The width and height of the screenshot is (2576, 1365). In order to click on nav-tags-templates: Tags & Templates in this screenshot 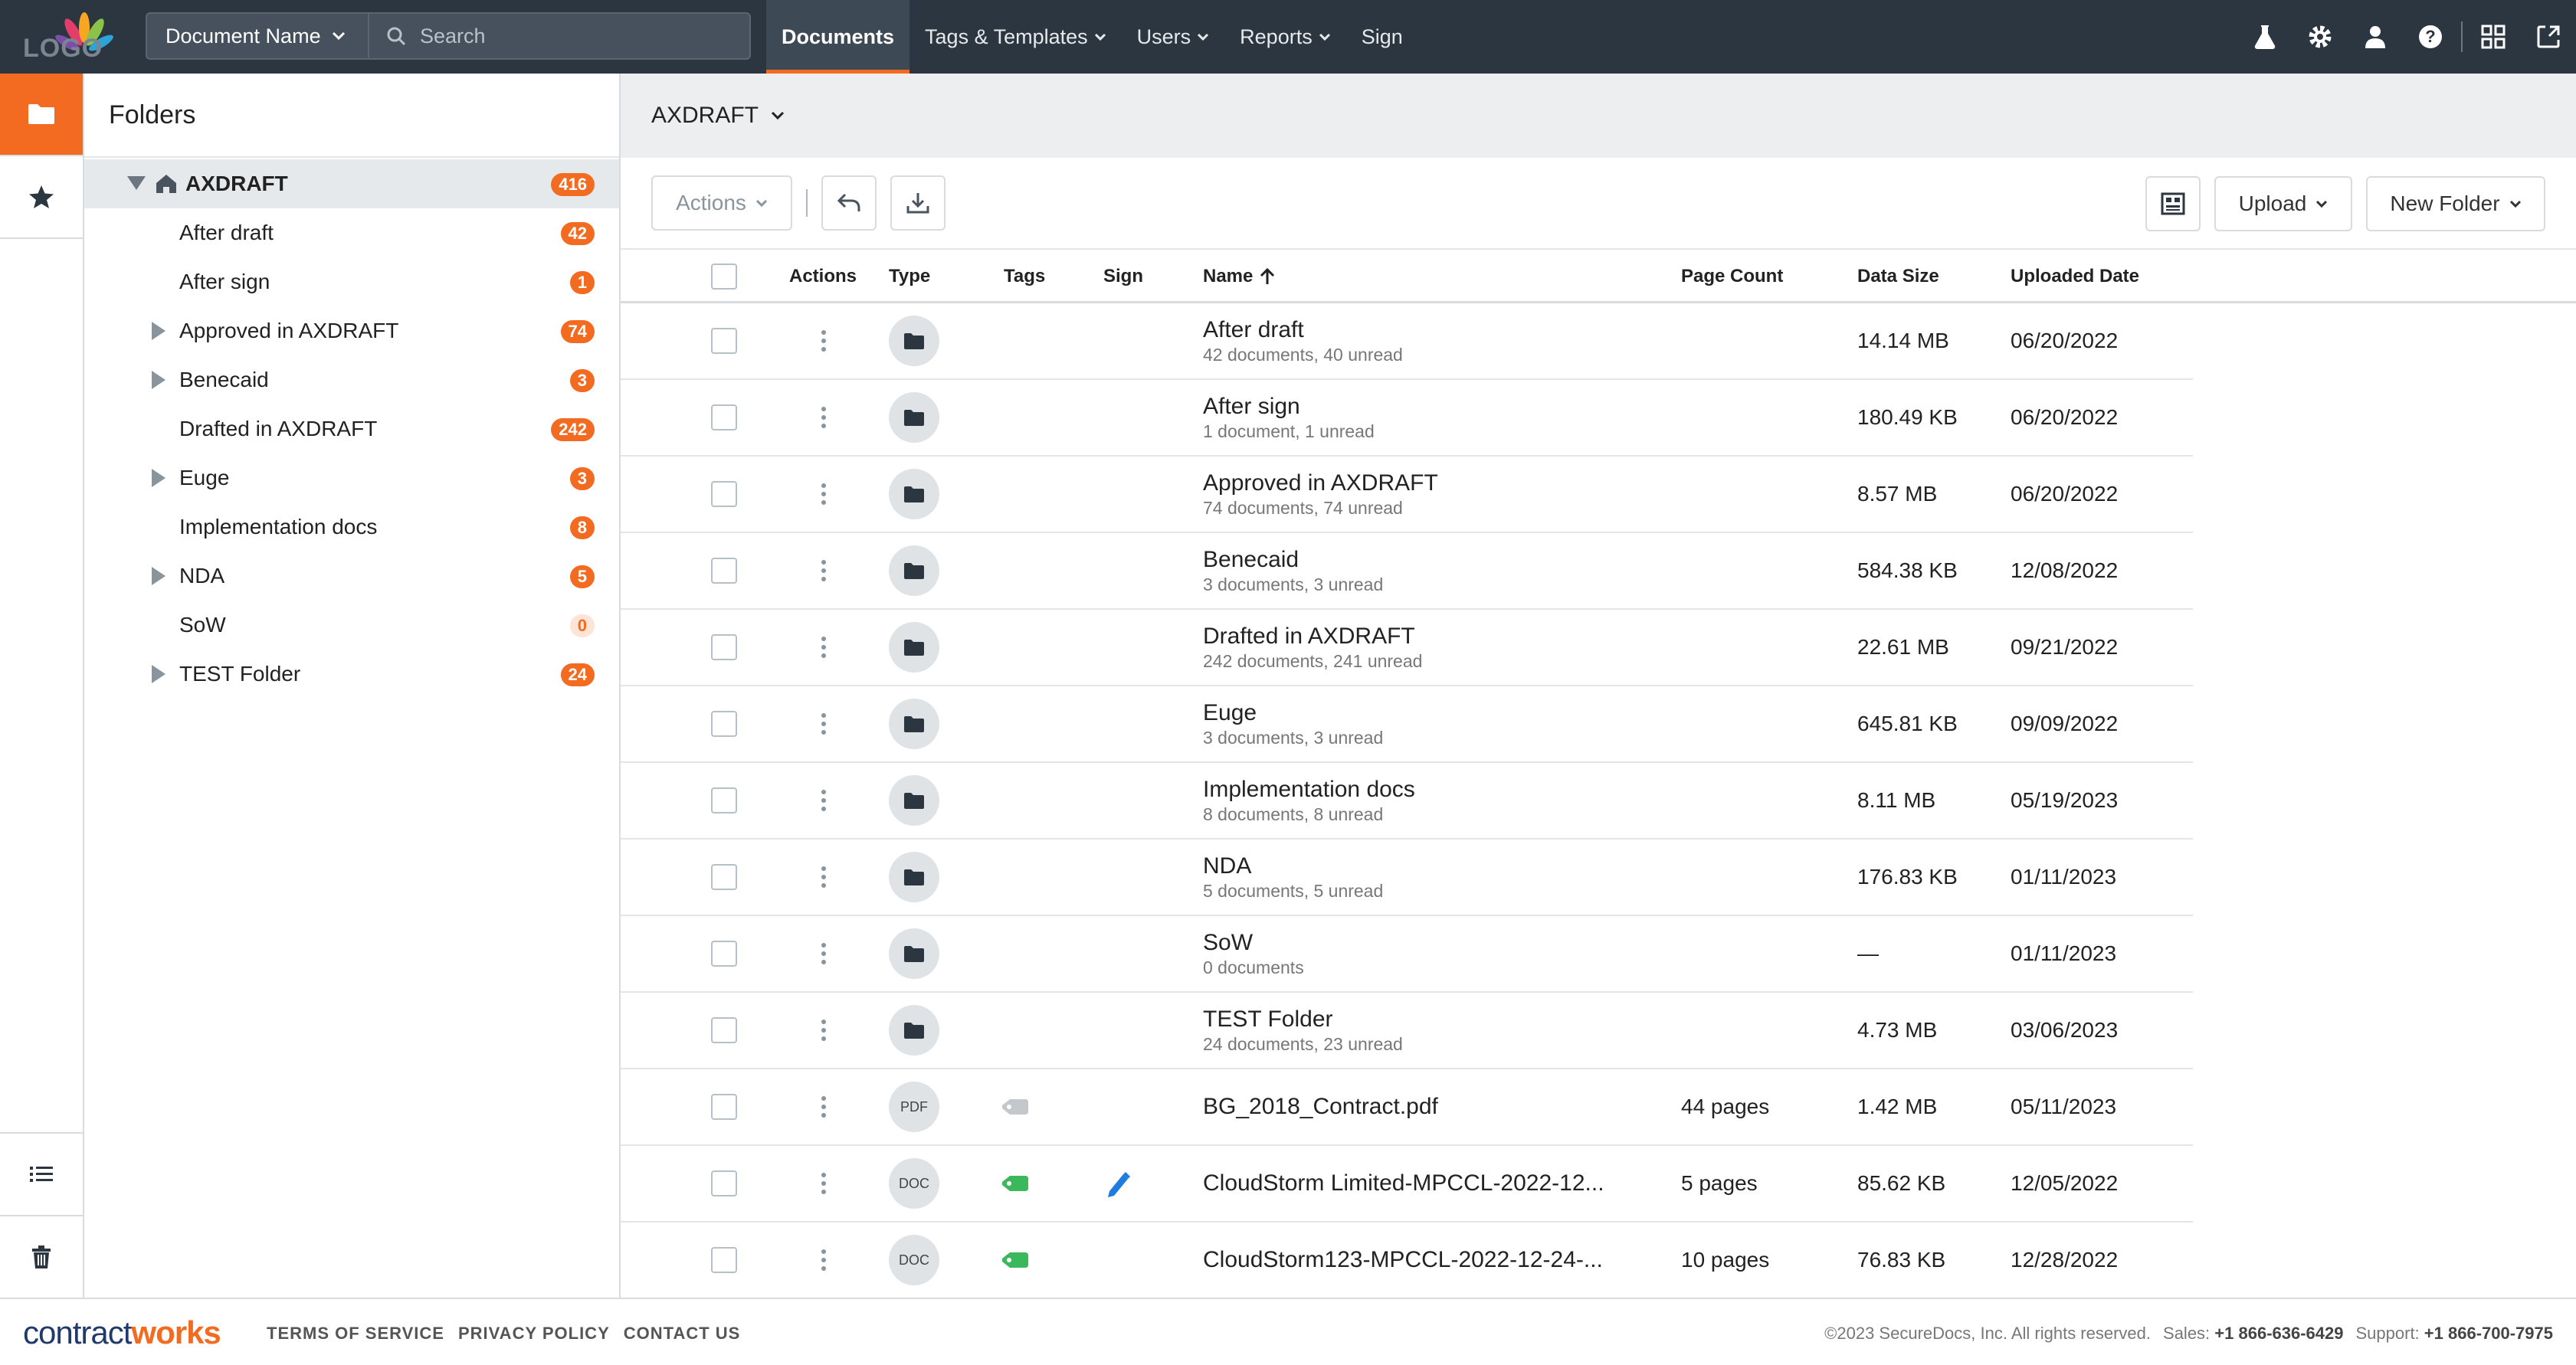, I will do `click(1016, 37)`.